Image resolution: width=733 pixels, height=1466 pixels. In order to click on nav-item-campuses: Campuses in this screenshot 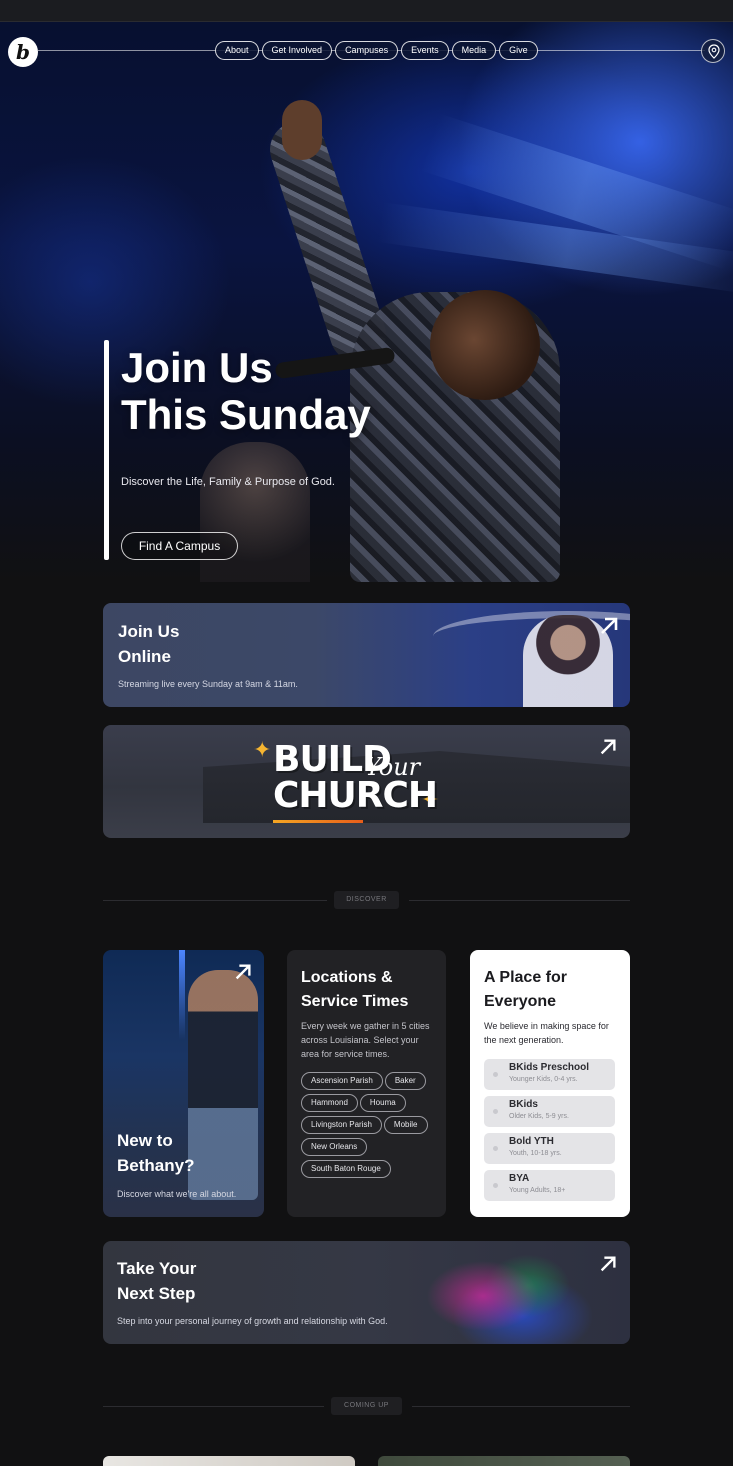, I will do `click(367, 50)`.